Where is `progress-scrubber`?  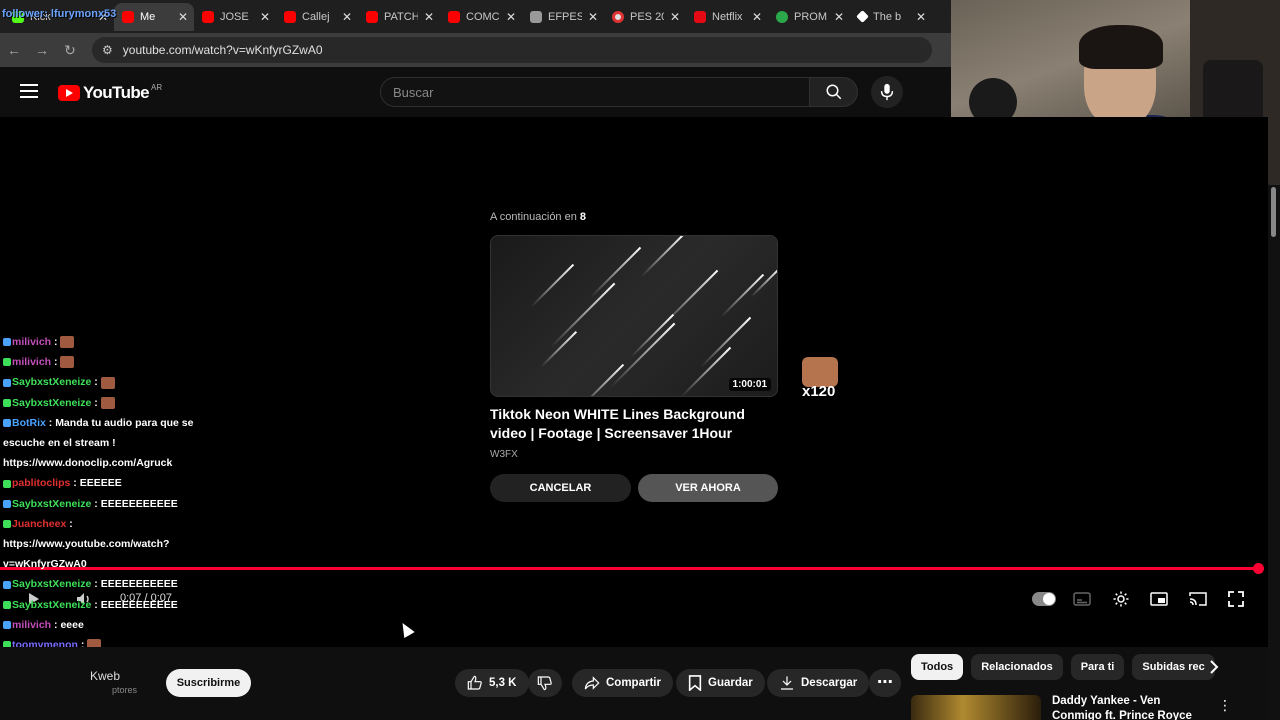
progress-scrubber is located at coordinates (1258, 568).